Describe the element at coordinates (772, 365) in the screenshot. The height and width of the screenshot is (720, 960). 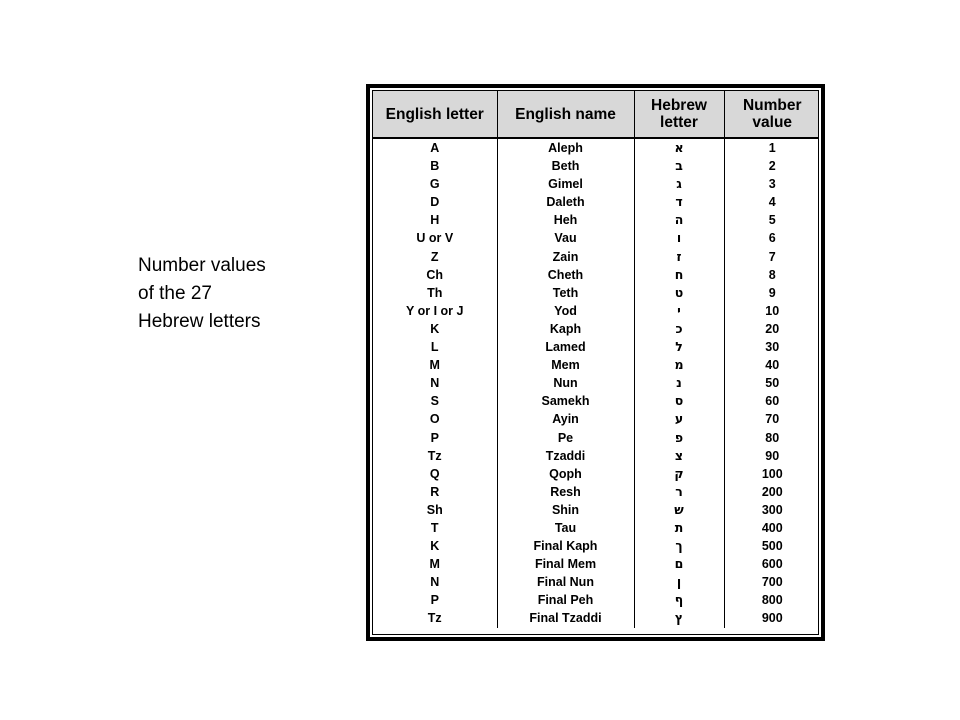
I see `cell-number-value: 40` at that location.